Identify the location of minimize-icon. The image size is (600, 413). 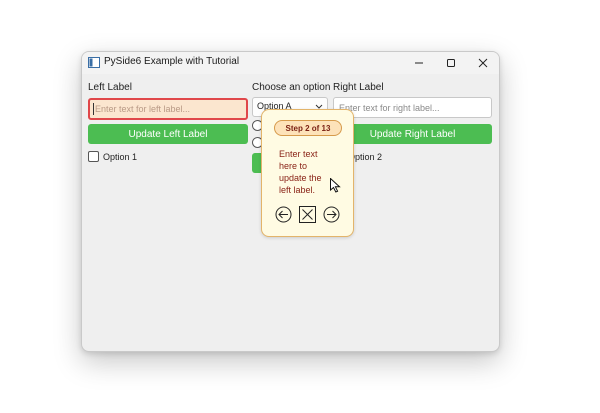
(419, 63).